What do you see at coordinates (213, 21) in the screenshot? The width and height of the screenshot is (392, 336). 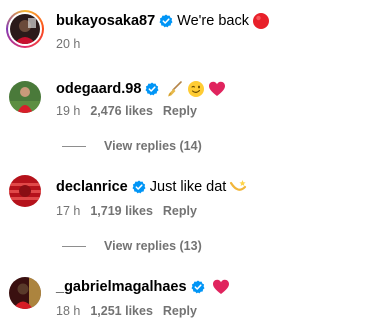 I see `post-caption: We're back` at bounding box center [213, 21].